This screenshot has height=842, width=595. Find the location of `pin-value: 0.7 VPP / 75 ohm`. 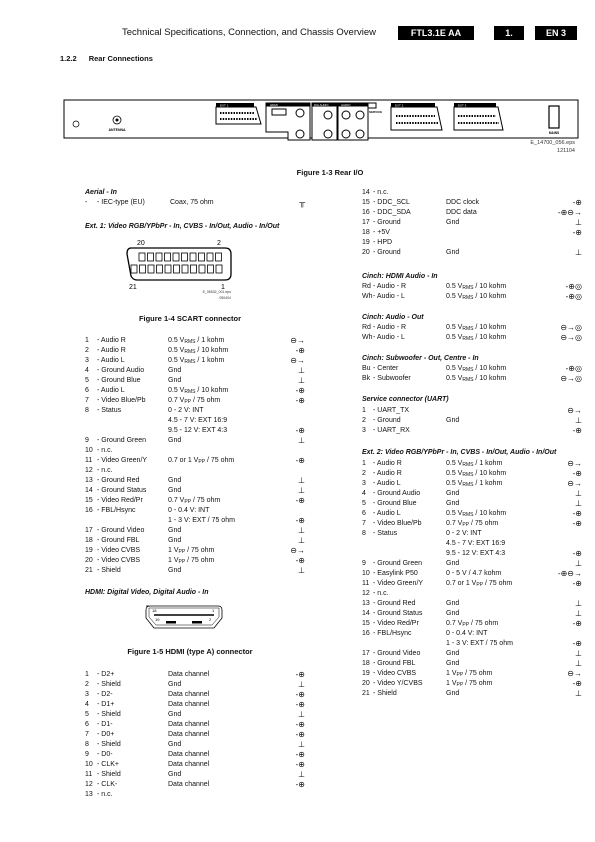

pin-value: 0.7 VPP / 75 ohm is located at coordinates (472, 524).